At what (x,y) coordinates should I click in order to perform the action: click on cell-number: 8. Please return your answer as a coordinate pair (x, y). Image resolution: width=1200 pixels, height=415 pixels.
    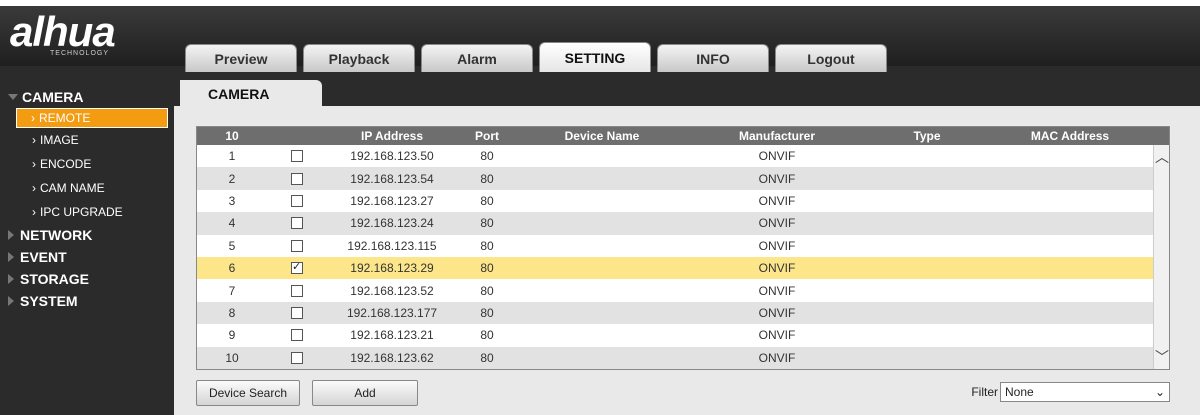
    Looking at the image, I should click on (232, 312).